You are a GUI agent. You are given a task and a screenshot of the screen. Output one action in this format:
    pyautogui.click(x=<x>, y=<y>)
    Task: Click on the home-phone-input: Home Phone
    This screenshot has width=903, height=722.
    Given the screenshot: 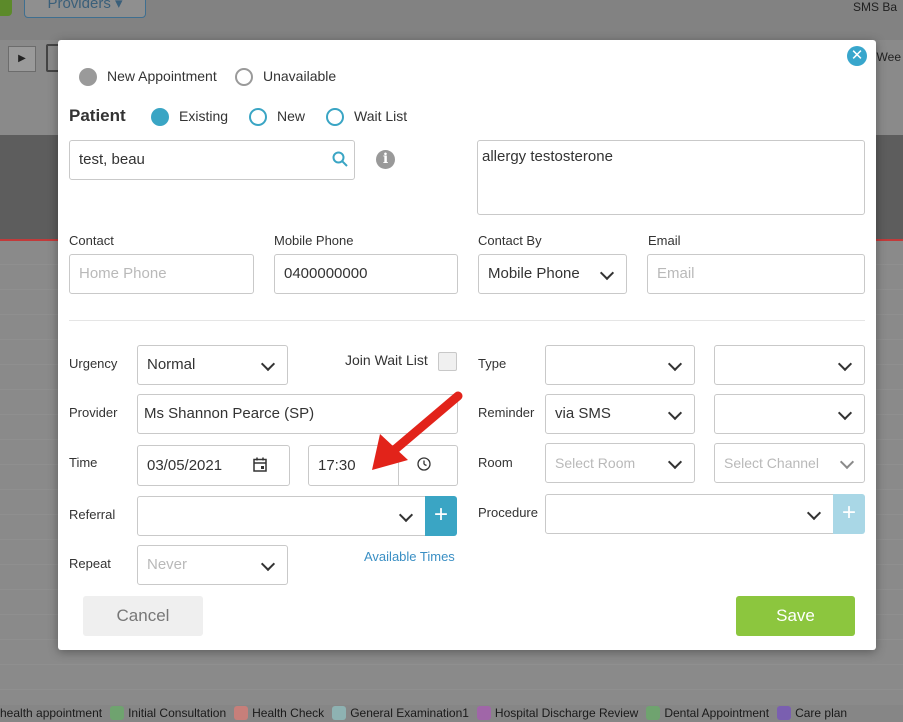 What is the action you would take?
    pyautogui.click(x=161, y=274)
    